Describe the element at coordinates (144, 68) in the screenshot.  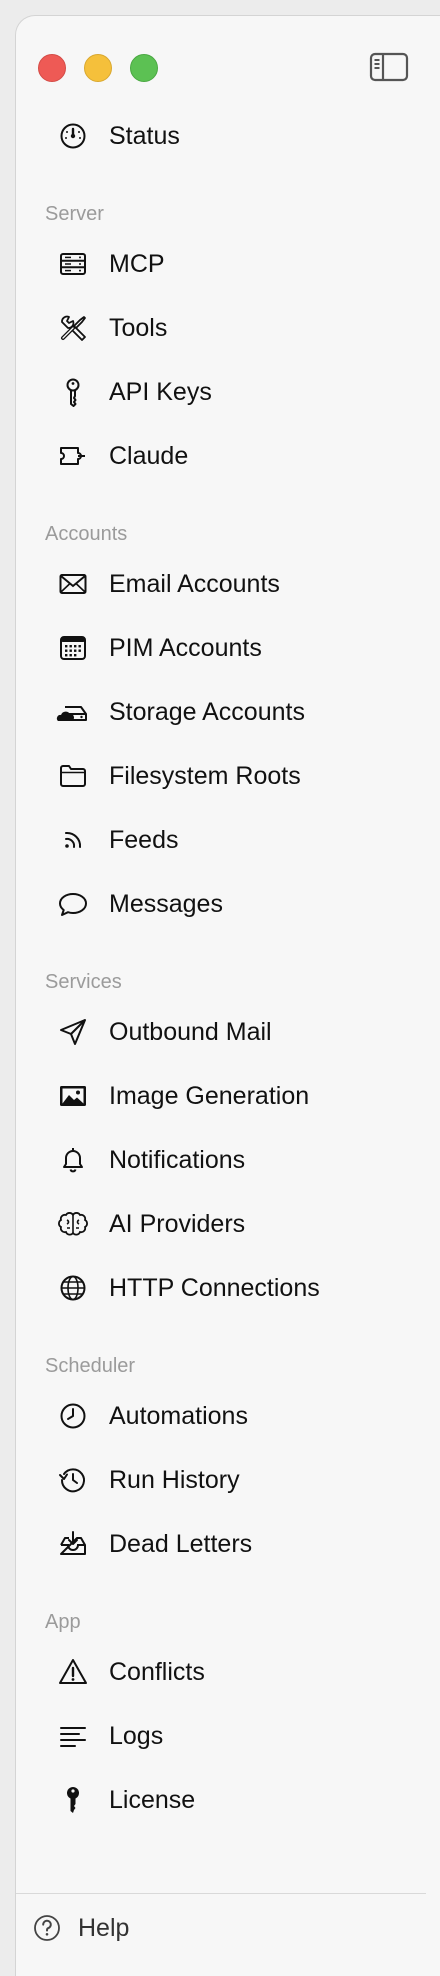
I see `zoom-window-button` at that location.